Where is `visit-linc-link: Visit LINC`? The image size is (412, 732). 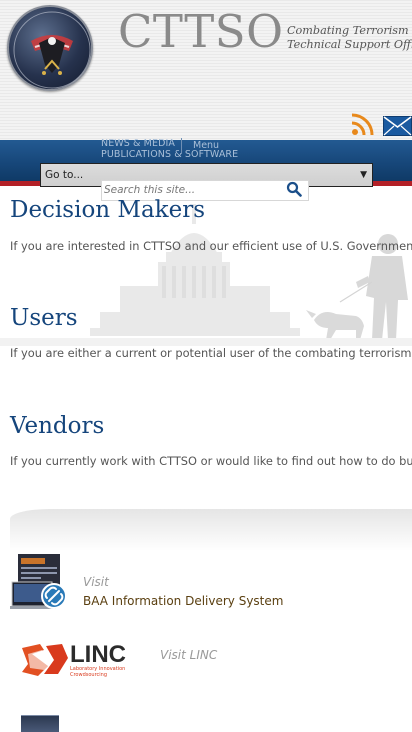
visit-linc-link: Visit LINC is located at coordinates (188, 655).